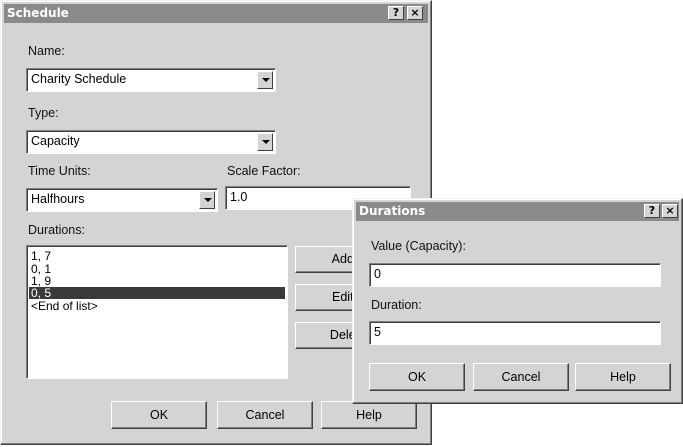 The width and height of the screenshot is (683, 447). Describe the element at coordinates (157, 293) in the screenshot. I see `list-item-selected: 0, 5` at that location.